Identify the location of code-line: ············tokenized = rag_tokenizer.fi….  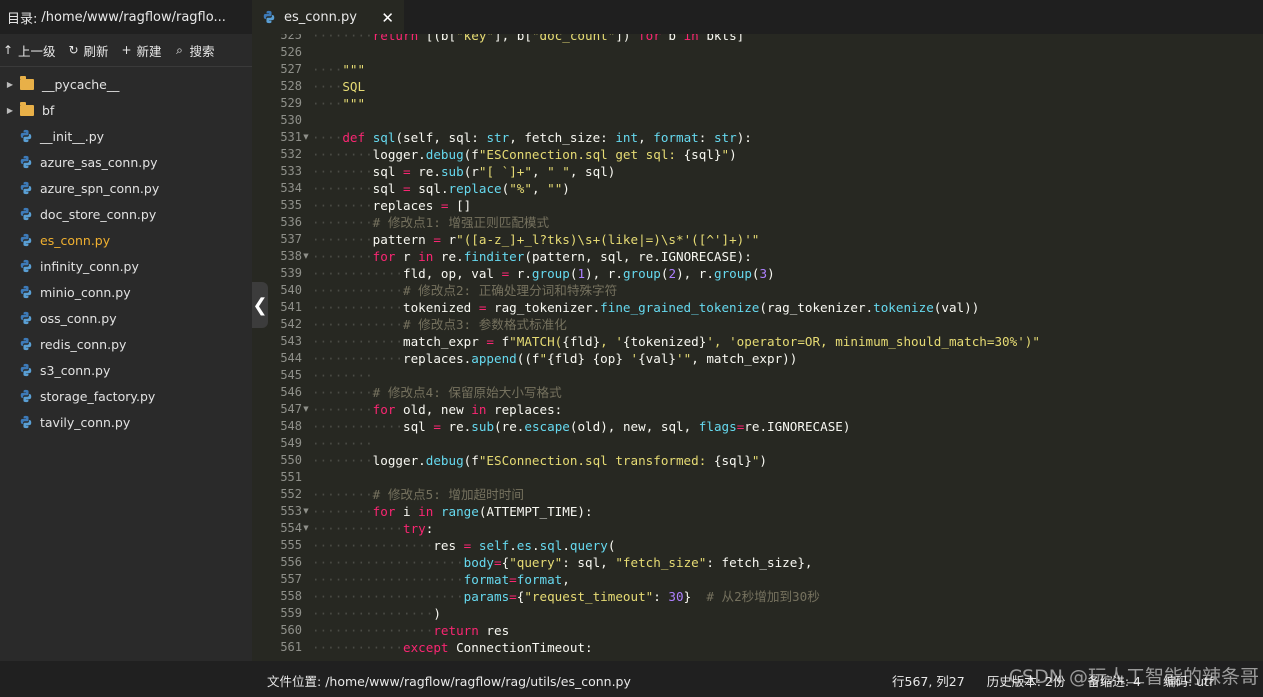
(787, 307).